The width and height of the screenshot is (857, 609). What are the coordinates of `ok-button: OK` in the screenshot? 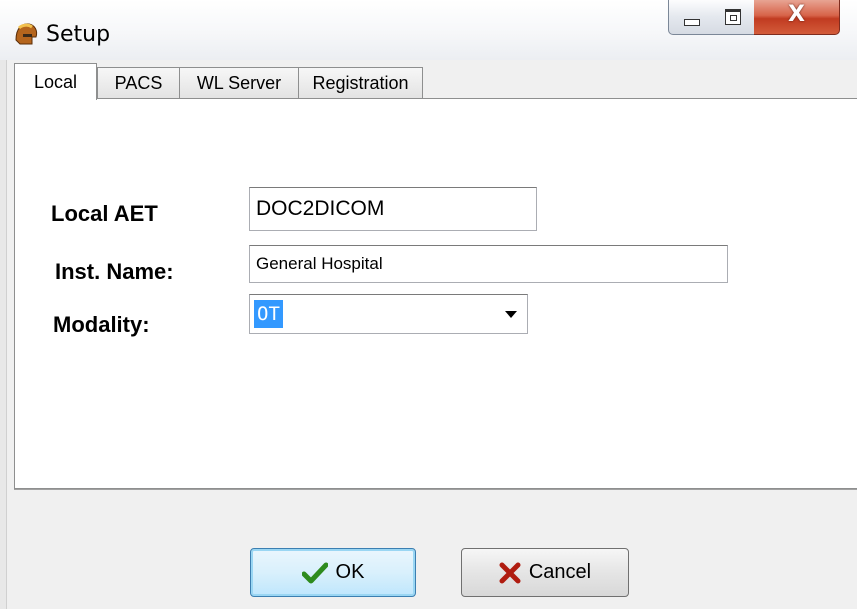 It's located at (333, 572).